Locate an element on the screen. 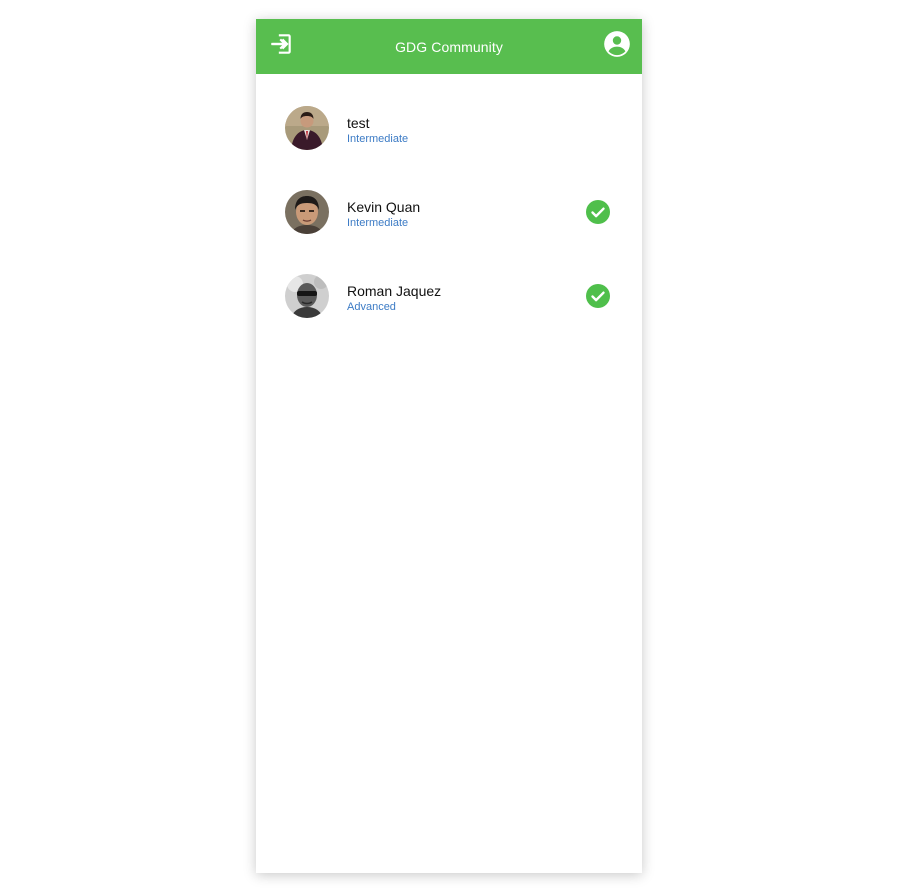 This screenshot has width=908, height=895. member-info: test Intermediate is located at coordinates (377, 130).